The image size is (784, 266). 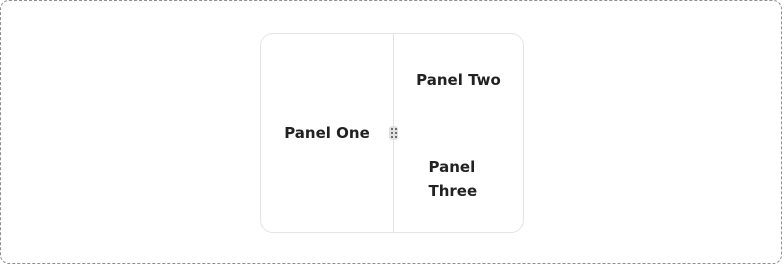 I want to click on panel-three-label: Panel Three, so click(x=453, y=179).